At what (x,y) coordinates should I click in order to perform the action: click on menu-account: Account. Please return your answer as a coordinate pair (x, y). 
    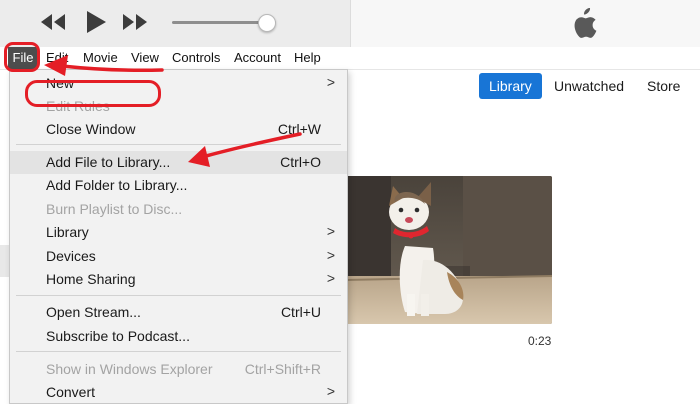
    Looking at the image, I should click on (257, 58).